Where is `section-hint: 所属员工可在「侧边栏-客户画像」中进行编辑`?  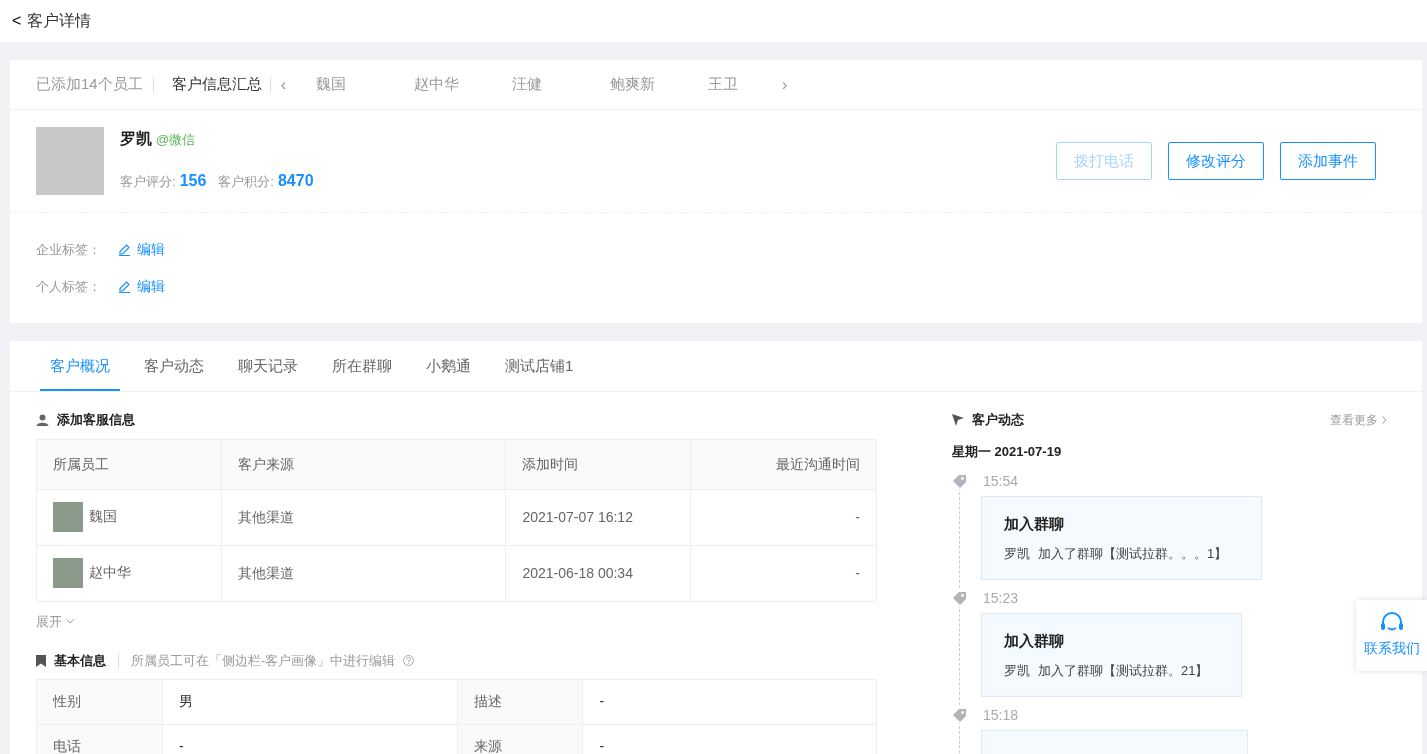 section-hint: 所属员工可在「侧边栏-客户画像」中进行编辑 is located at coordinates (263, 661).